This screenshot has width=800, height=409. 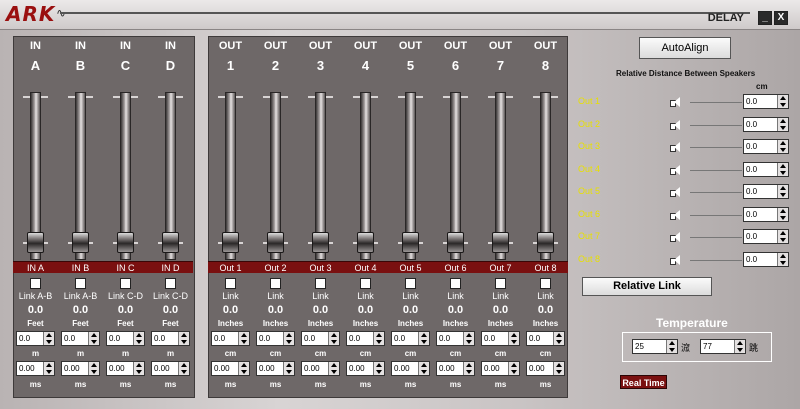 I want to click on fahrenheit-spinner-icon, so click(x=739, y=346).